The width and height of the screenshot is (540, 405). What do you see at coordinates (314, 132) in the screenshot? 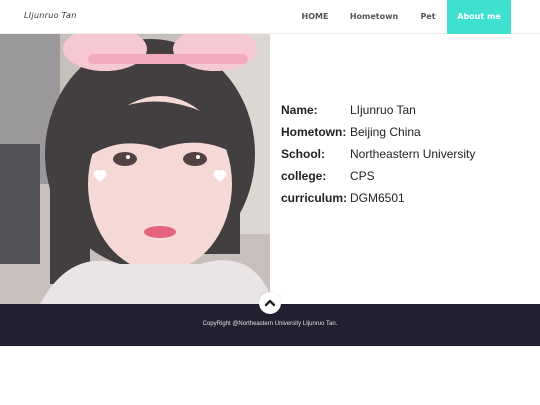
I see `hometown-label: Hometown:` at bounding box center [314, 132].